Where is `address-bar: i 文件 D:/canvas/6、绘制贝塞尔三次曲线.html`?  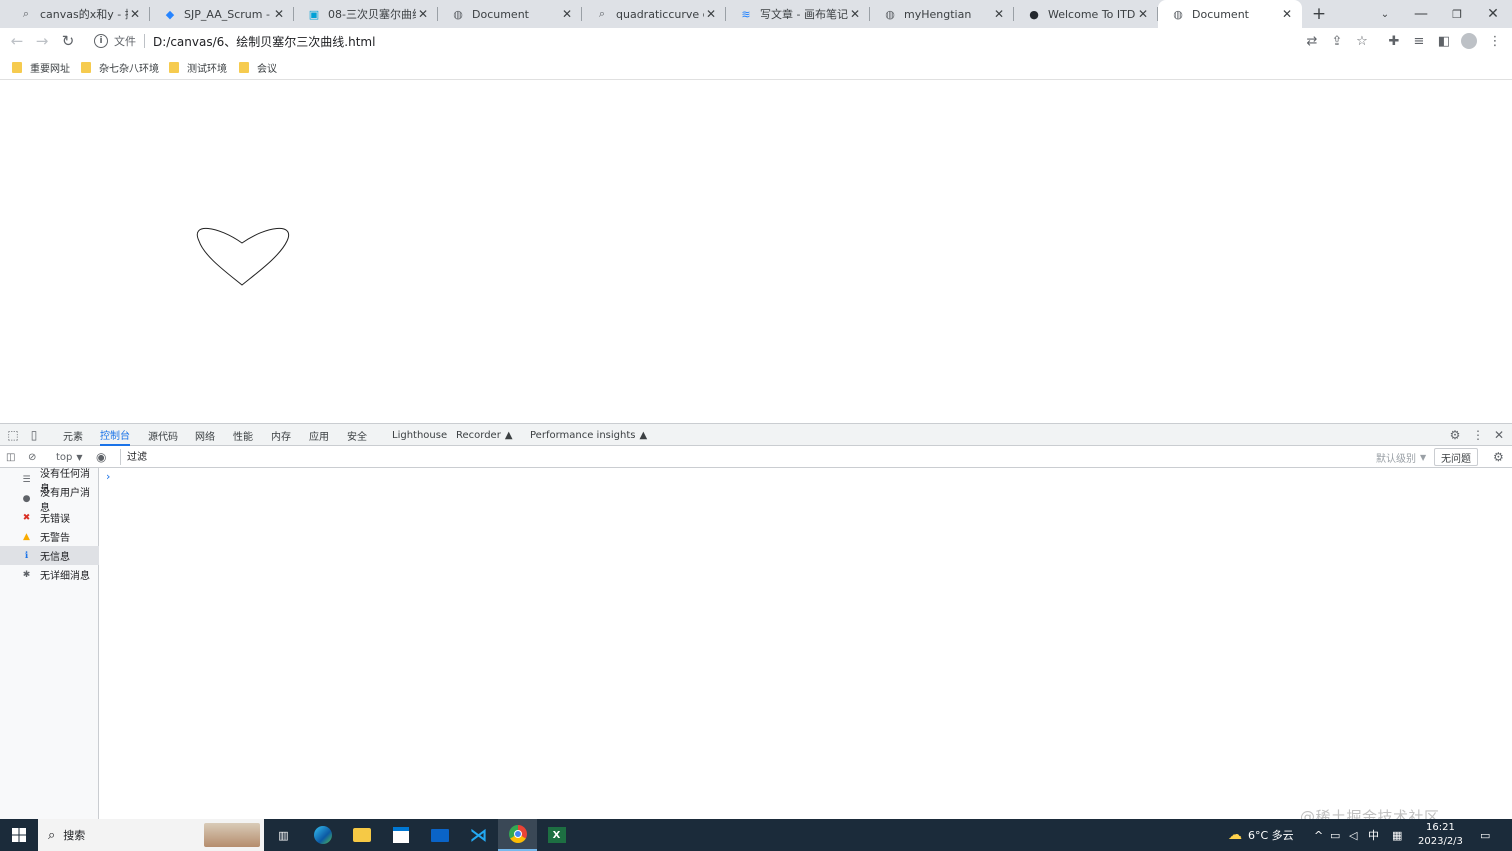 address-bar: i 文件 D:/canvas/6、绘制贝塞尔三次曲线.html is located at coordinates (731, 41).